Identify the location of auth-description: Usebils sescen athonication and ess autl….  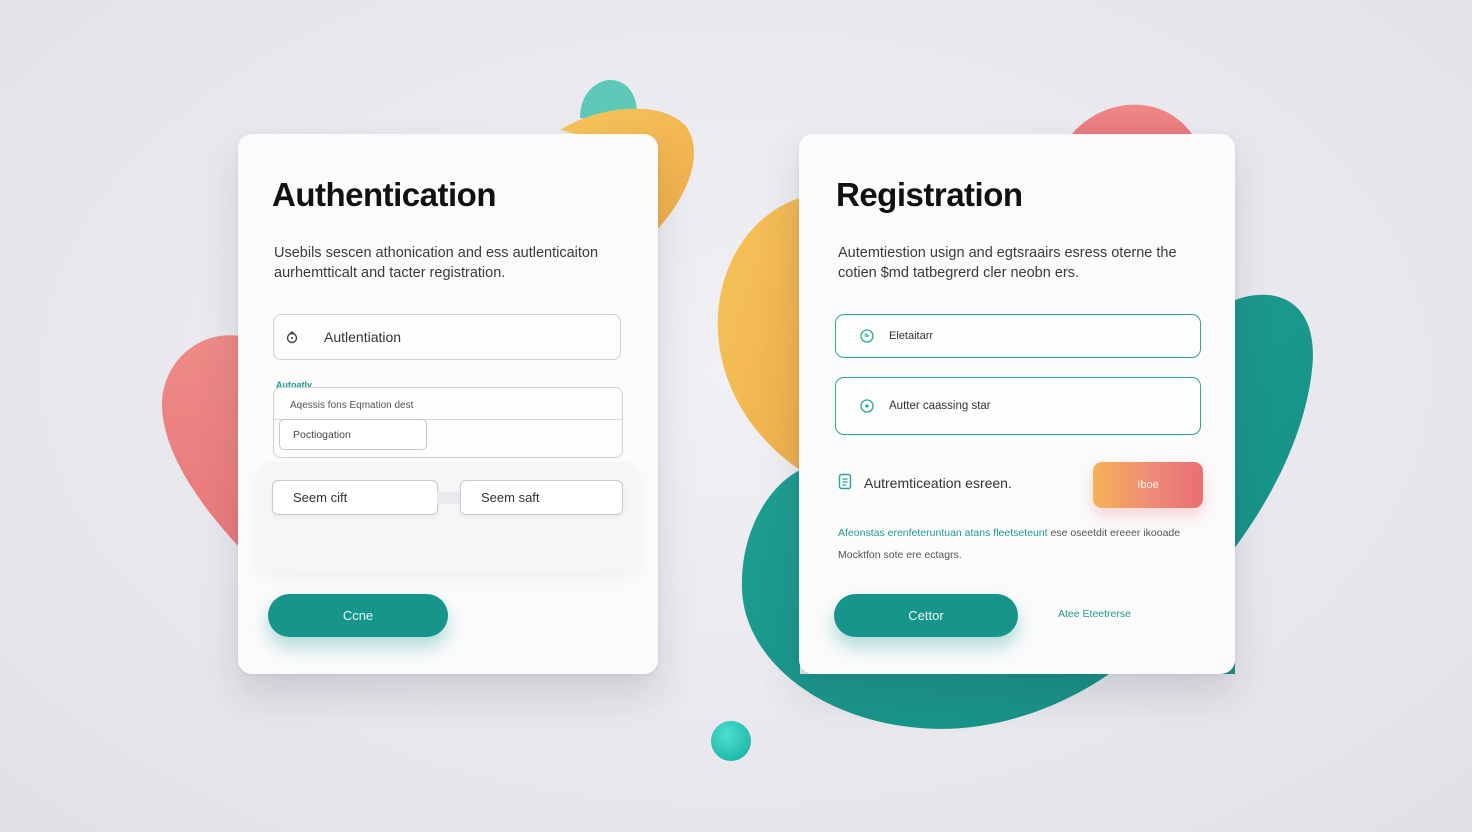
(436, 263).